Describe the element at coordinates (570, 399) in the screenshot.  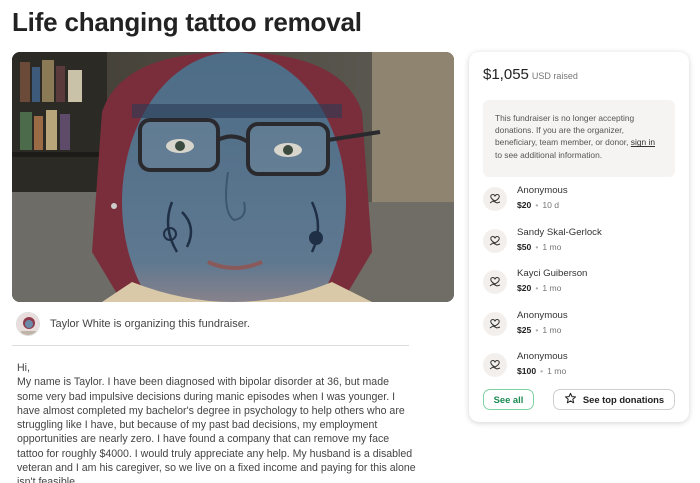
I see `star-icon` at that location.